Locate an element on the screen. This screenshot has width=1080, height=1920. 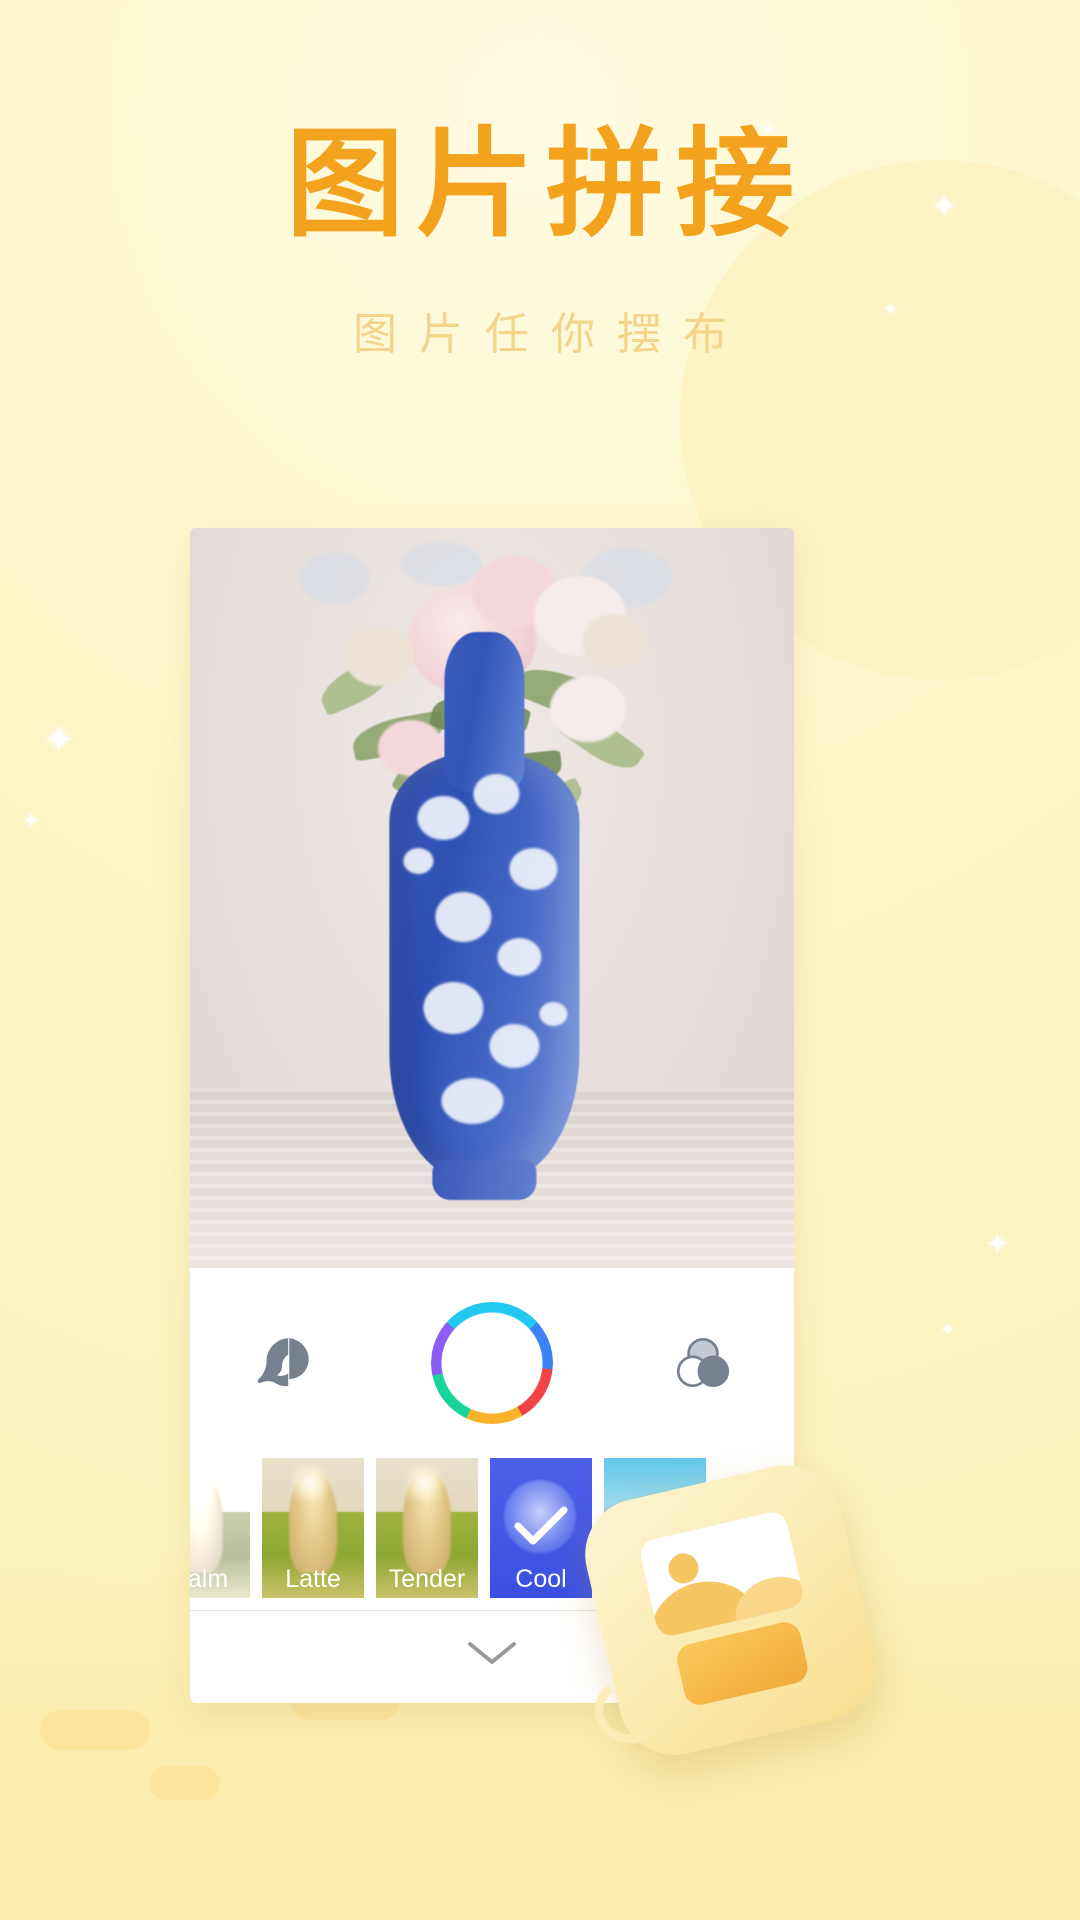
vase-foot is located at coordinates (484, 1180).